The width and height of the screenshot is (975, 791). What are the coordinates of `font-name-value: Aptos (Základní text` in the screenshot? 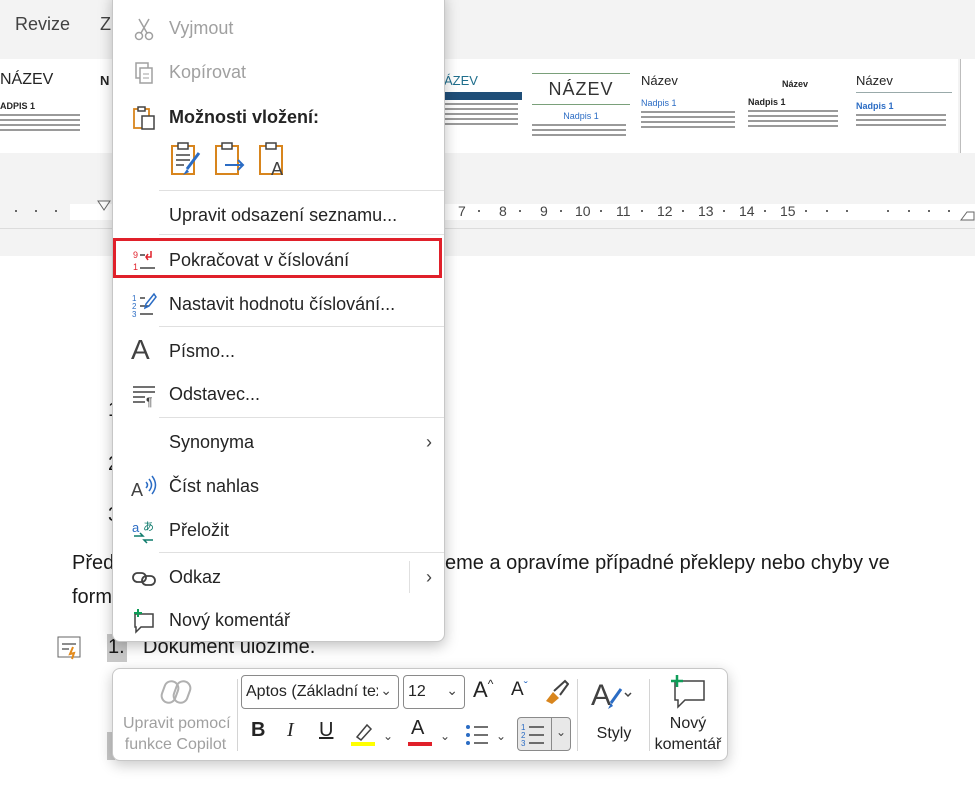 It's located at (312, 691).